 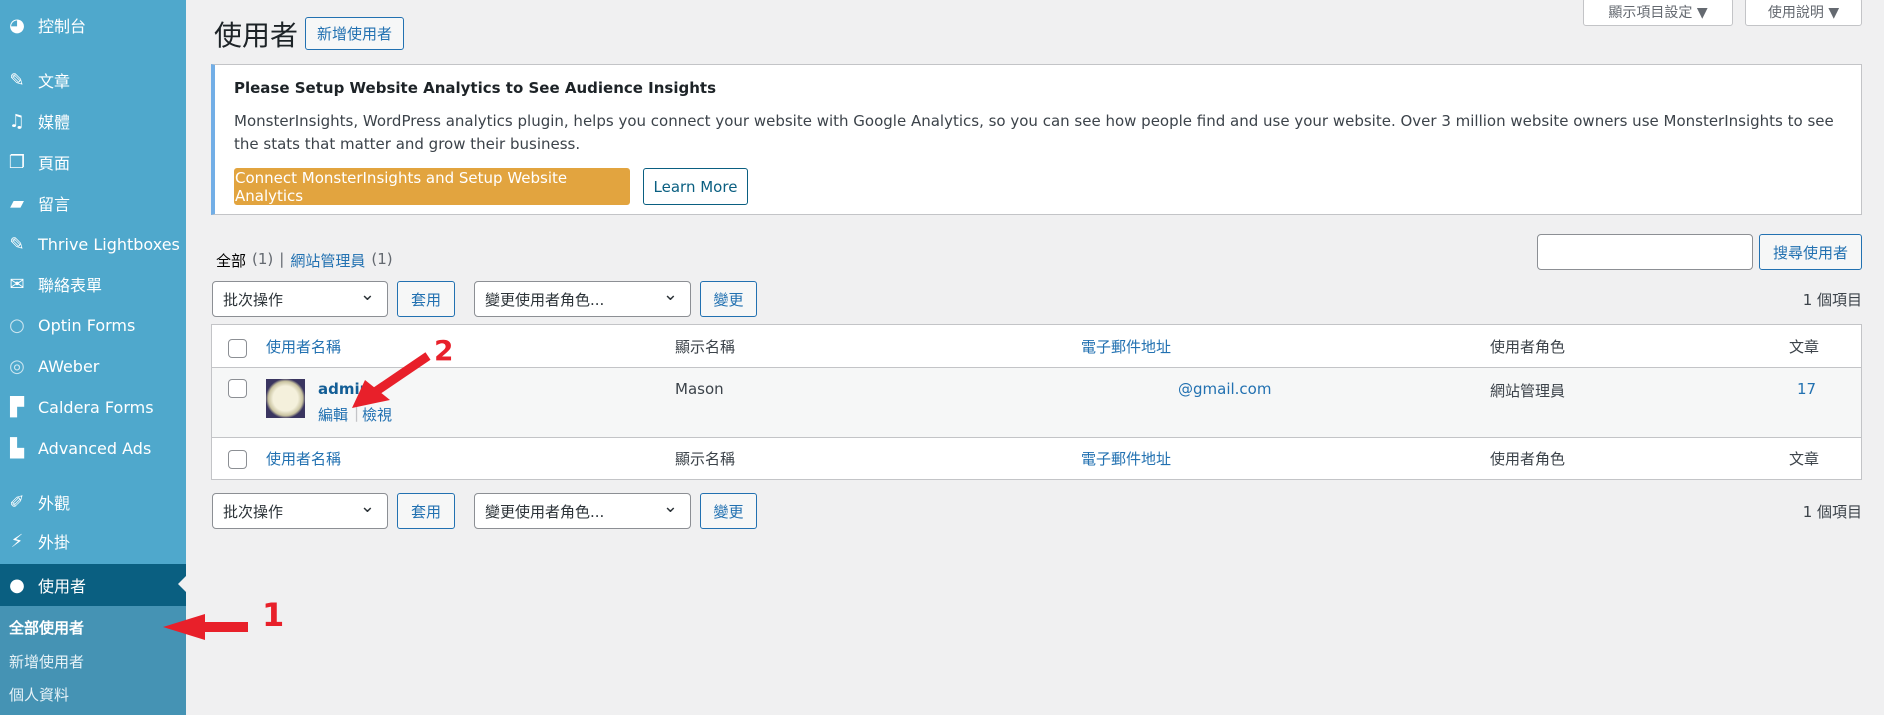 I want to click on filter-all-count: (1), so click(x=263, y=259).